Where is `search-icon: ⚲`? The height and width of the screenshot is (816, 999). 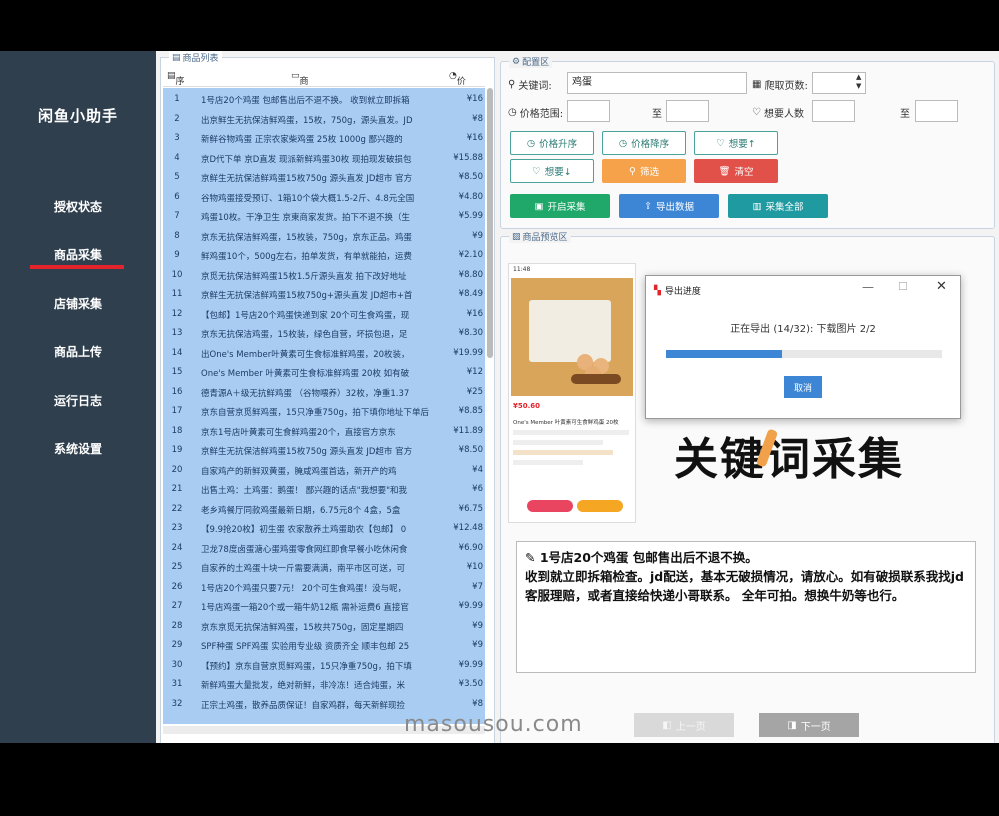
search-icon: ⚲ is located at coordinates (512, 84).